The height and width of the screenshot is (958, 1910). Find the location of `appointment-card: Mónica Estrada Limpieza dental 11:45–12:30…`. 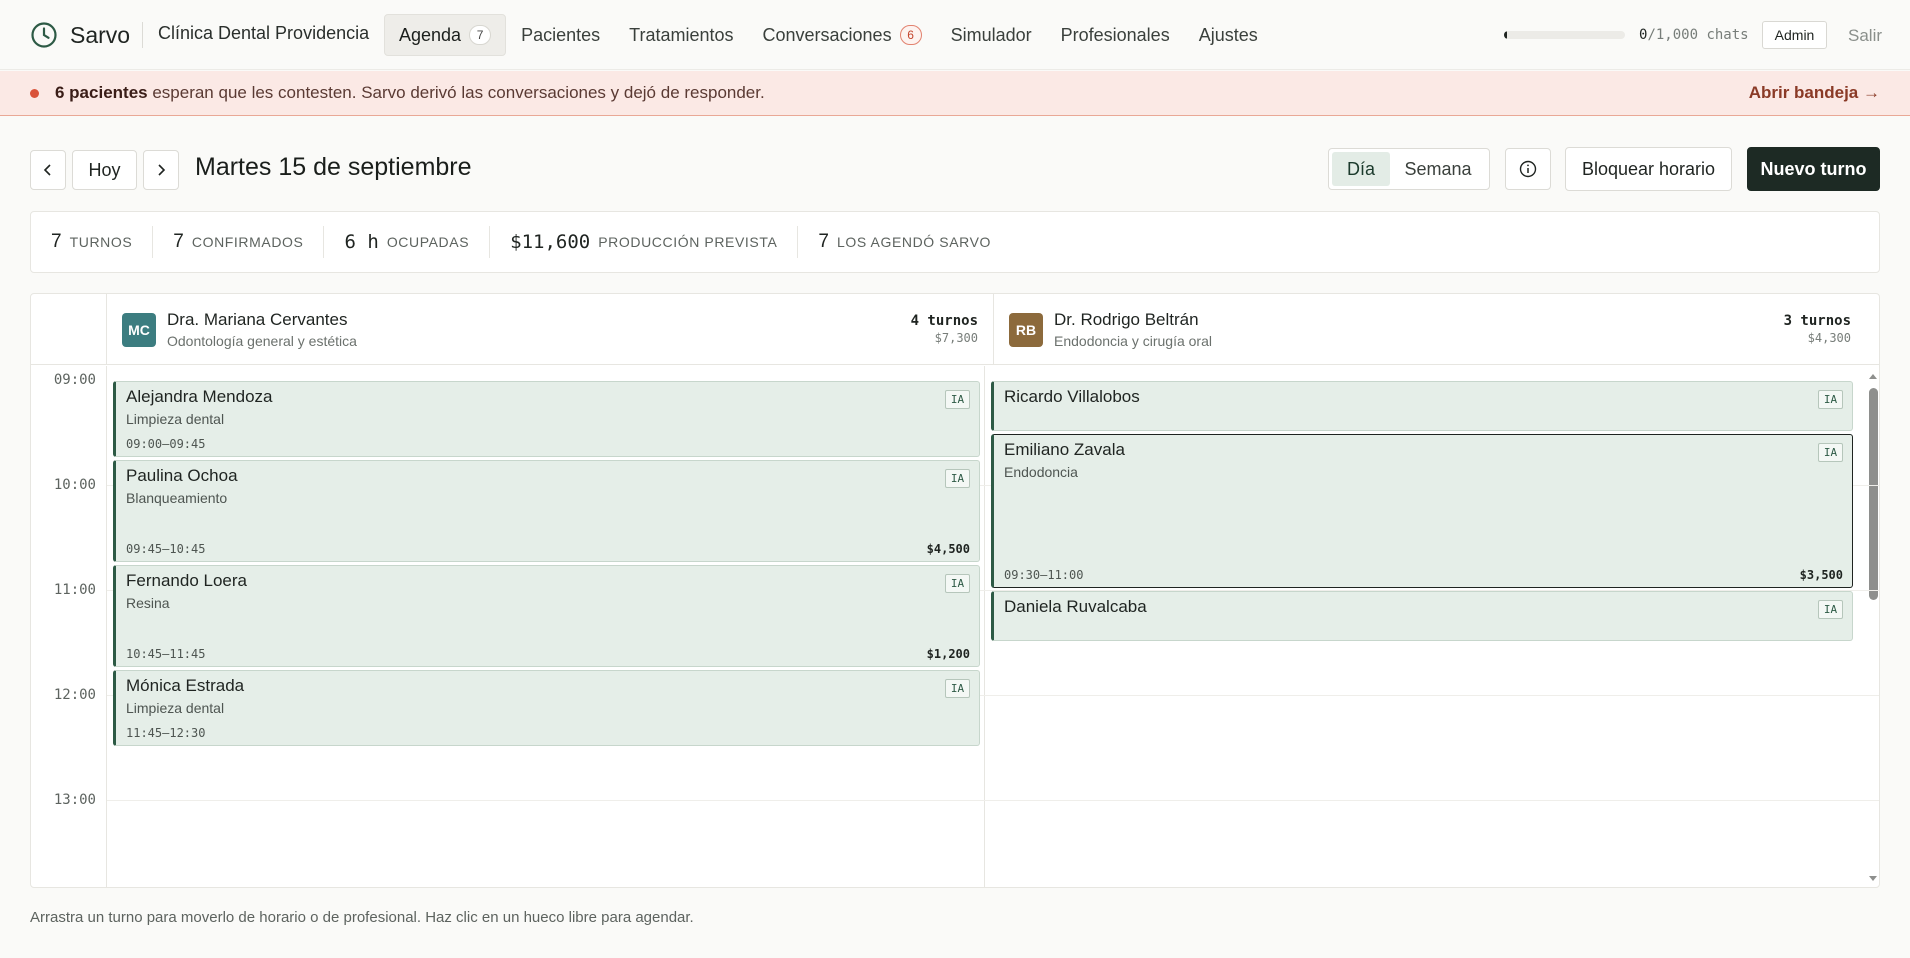

appointment-card: Mónica Estrada Limpieza dental 11:45–12:30… is located at coordinates (546, 707).